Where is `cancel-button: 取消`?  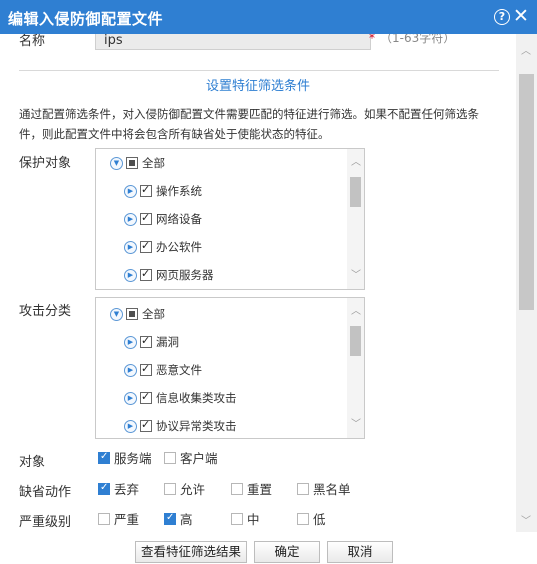 cancel-button: 取消 is located at coordinates (360, 552).